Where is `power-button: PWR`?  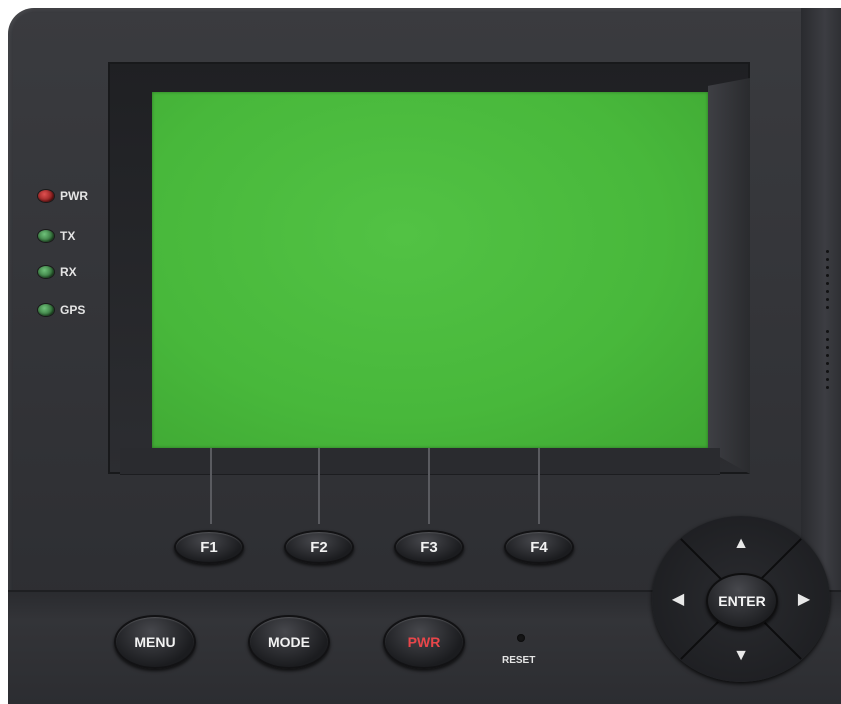 power-button: PWR is located at coordinates (424, 642).